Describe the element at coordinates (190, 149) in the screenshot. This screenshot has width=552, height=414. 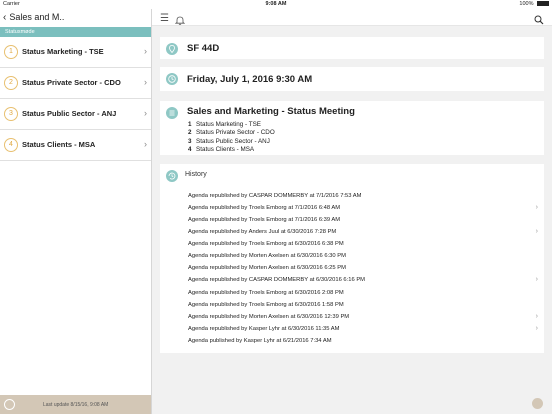
I see `agenda-line-number: 4` at that location.